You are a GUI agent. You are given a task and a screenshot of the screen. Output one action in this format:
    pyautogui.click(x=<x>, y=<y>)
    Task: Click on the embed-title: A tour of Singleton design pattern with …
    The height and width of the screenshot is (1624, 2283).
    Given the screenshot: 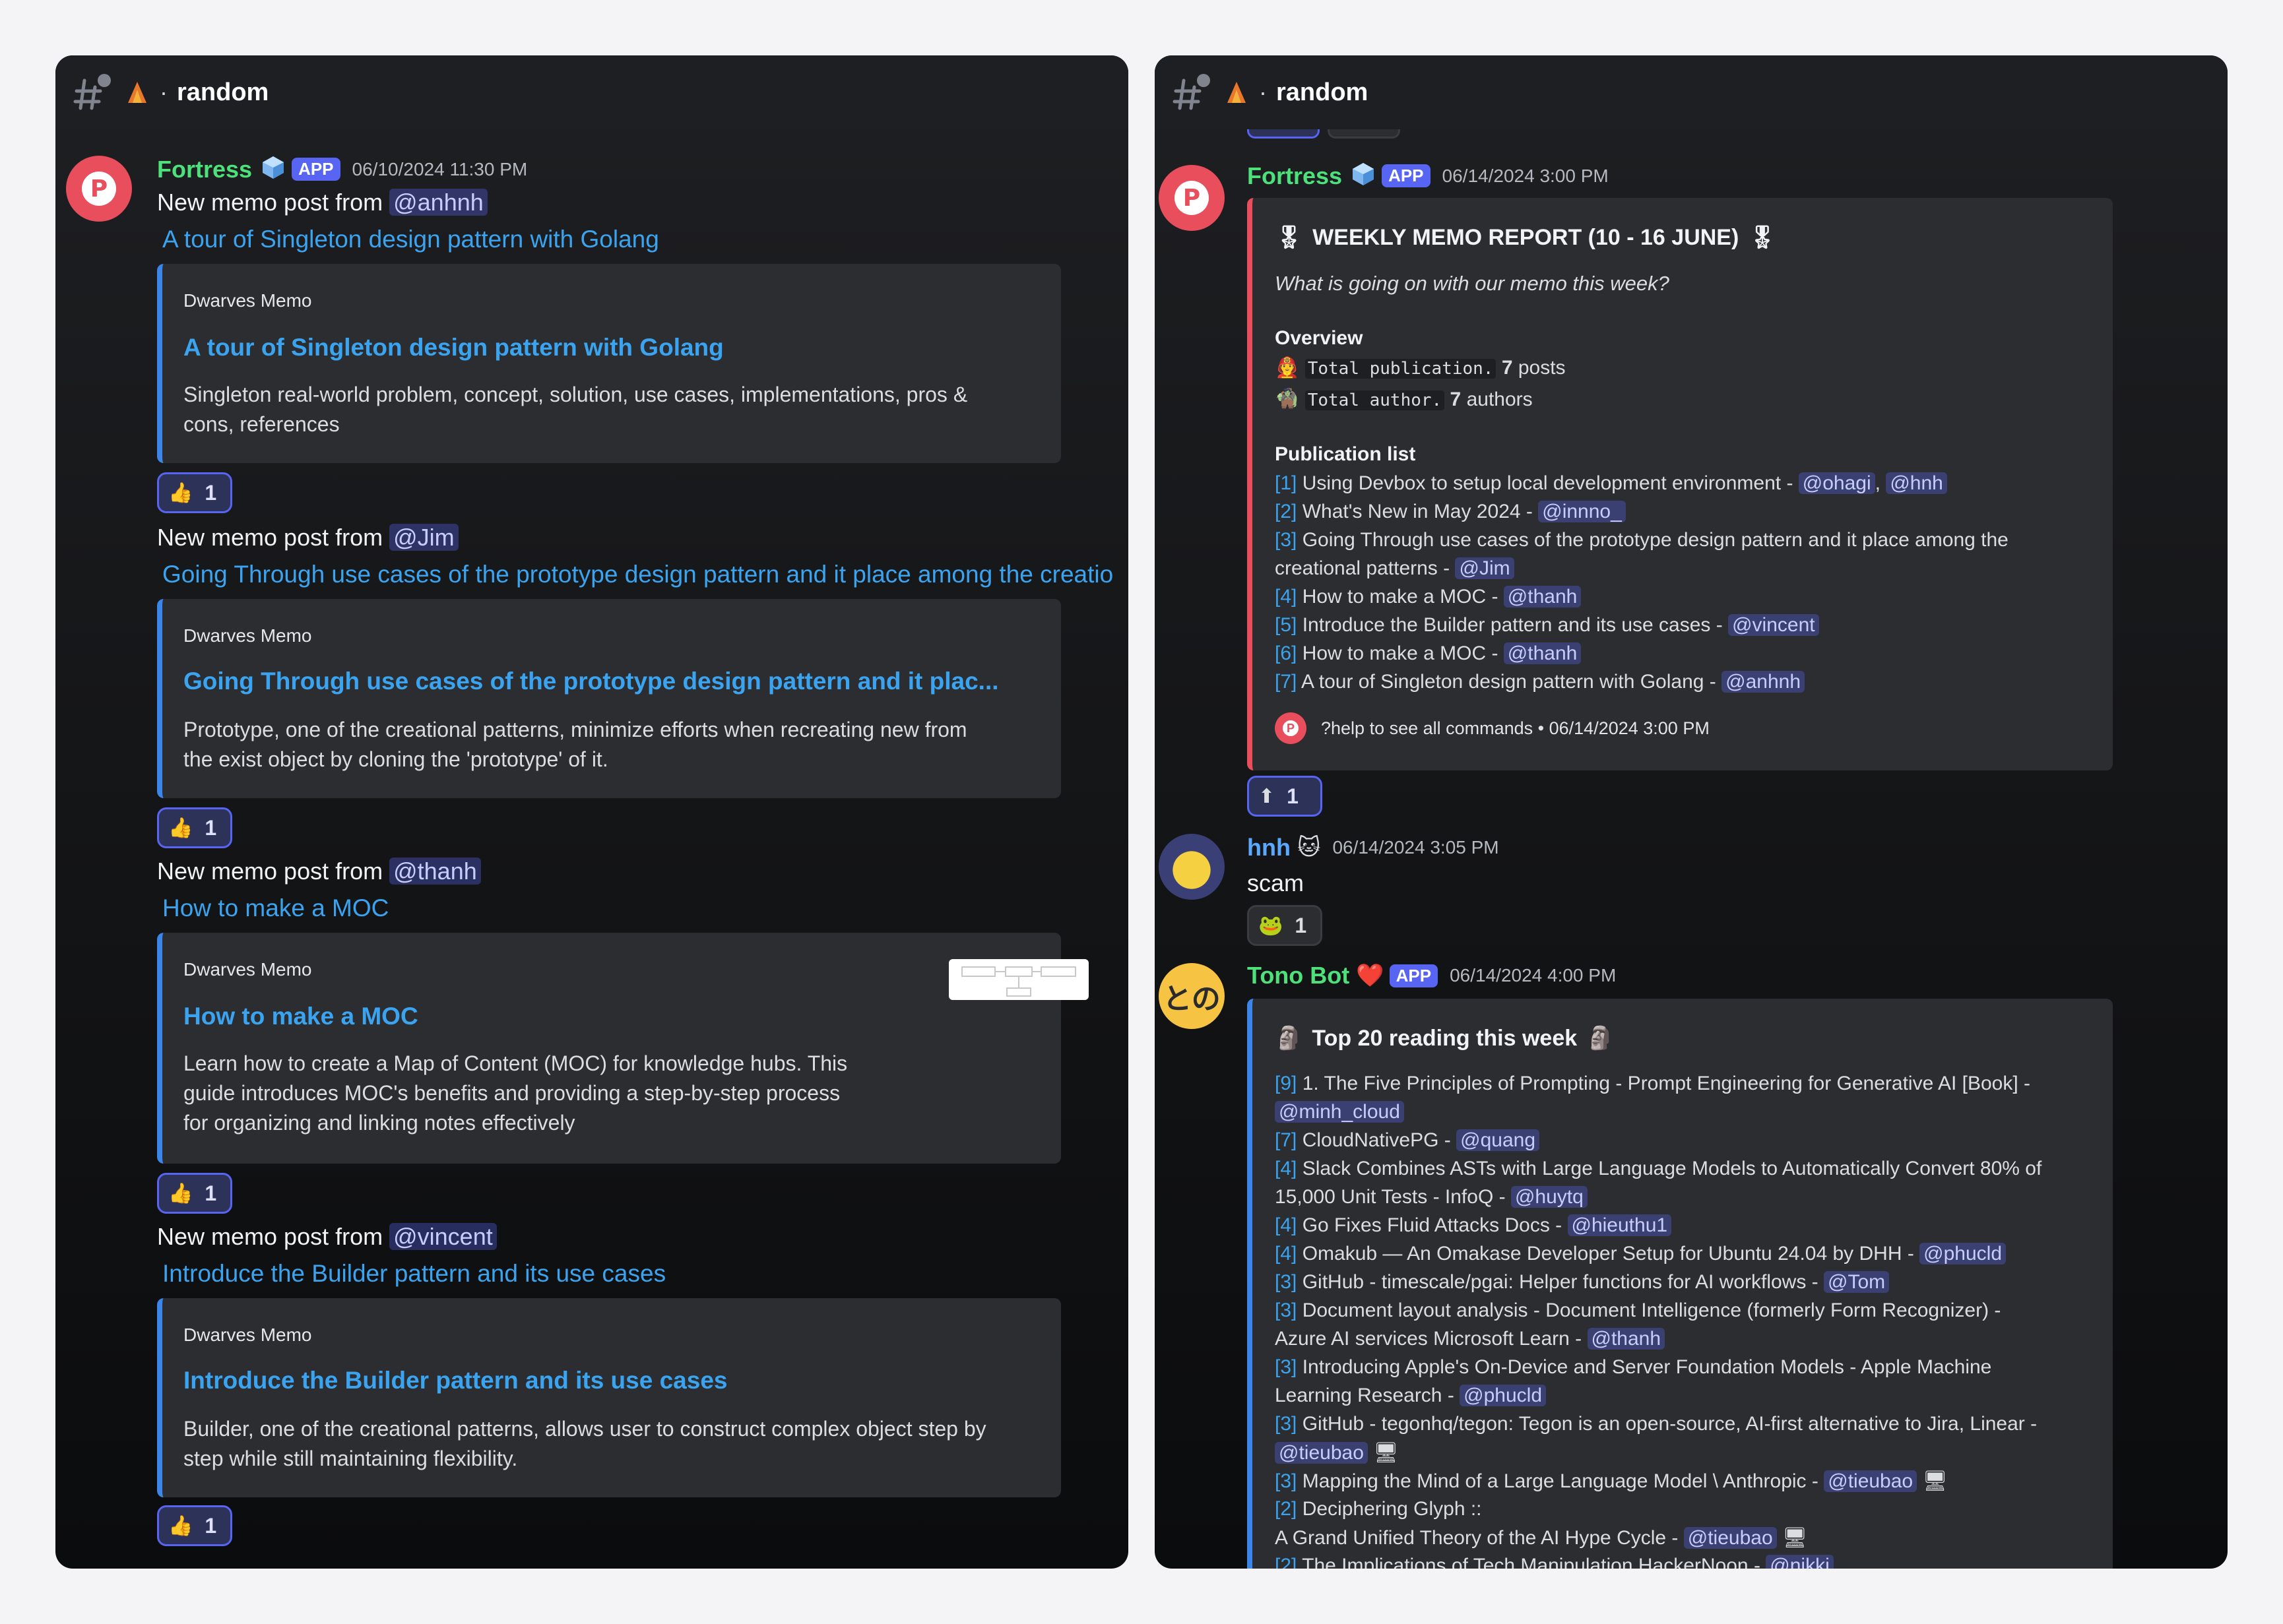 What is the action you would take?
    pyautogui.click(x=454, y=347)
    